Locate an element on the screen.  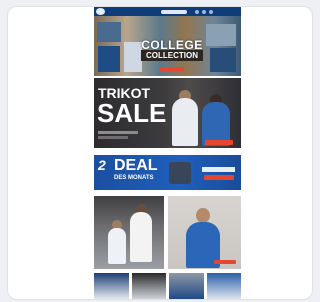
search-bar is located at coordinates (174, 11).